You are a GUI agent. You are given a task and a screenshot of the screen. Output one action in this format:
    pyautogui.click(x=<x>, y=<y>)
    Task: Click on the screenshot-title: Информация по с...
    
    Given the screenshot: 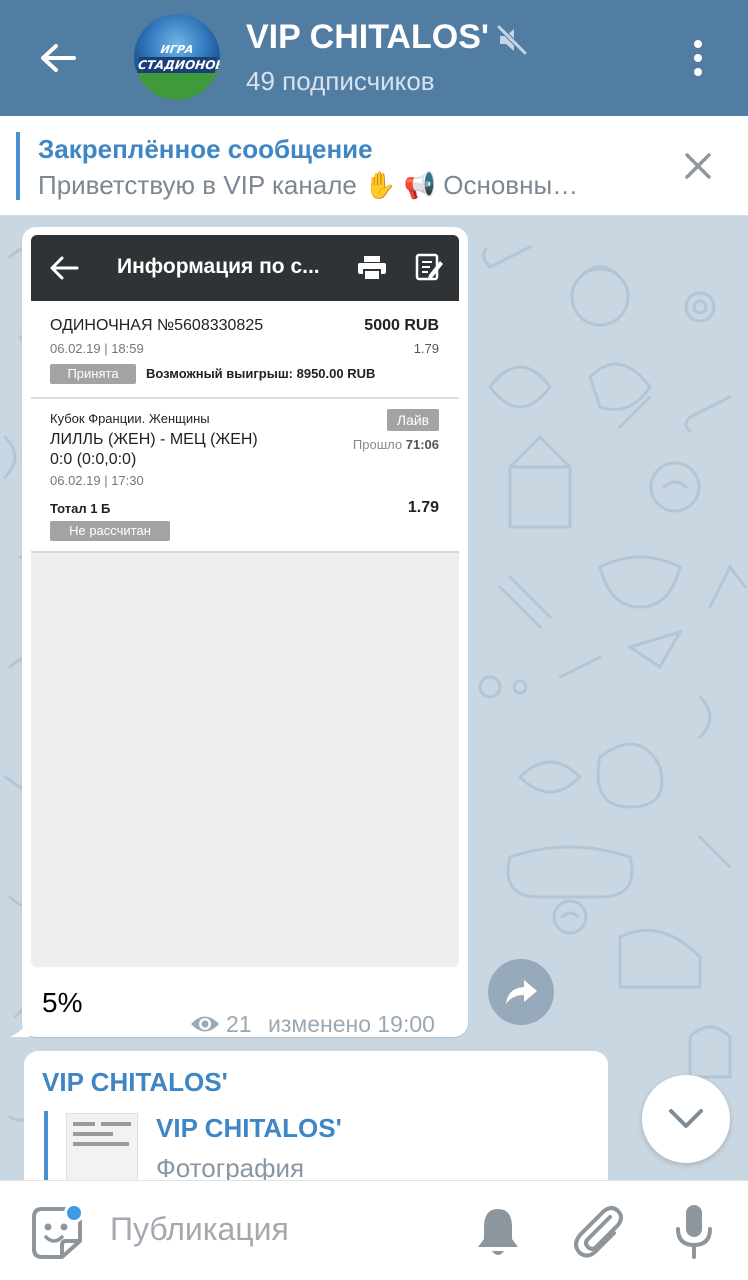 What is the action you would take?
    pyautogui.click(x=218, y=266)
    